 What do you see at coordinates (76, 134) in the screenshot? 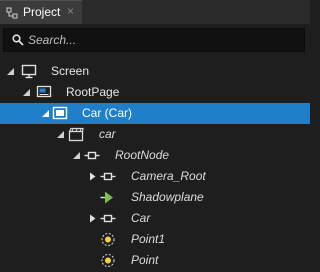
I see `scene-icon` at bounding box center [76, 134].